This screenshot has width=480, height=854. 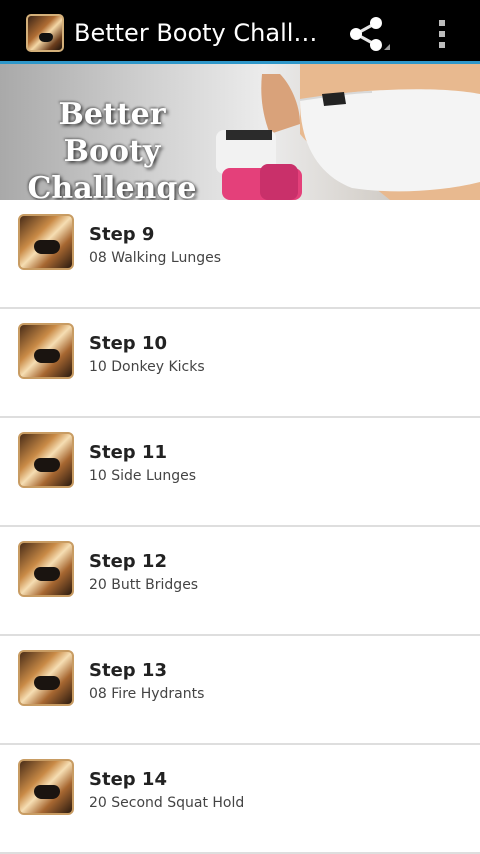 I want to click on step-title: Step 14, so click(x=128, y=779).